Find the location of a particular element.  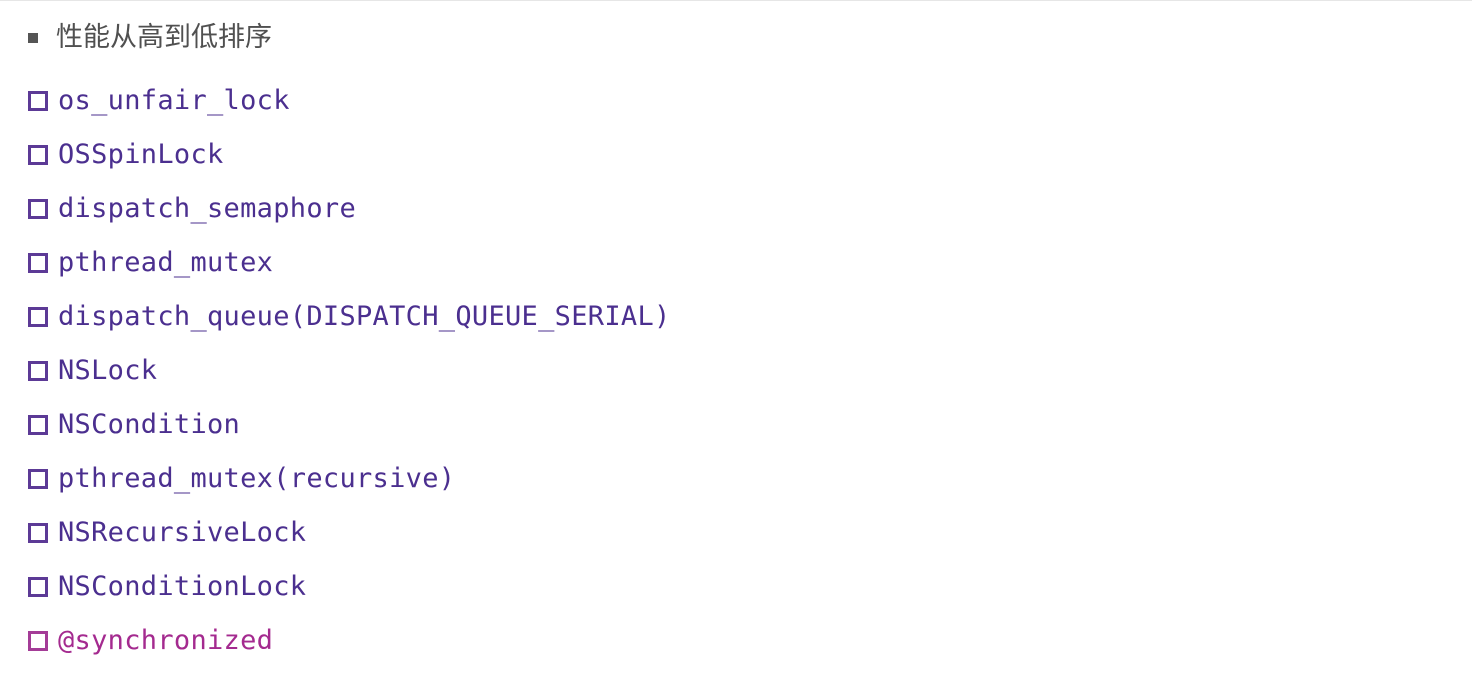

square-bullet-icon is located at coordinates (33, 38).